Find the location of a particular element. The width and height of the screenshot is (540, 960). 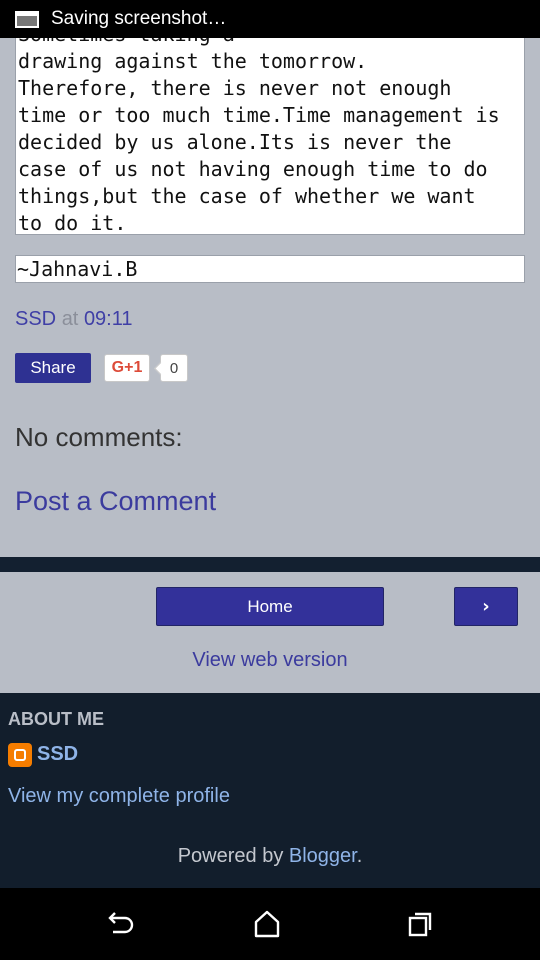

post-line: time or too much time.Time management is is located at coordinates (259, 115).